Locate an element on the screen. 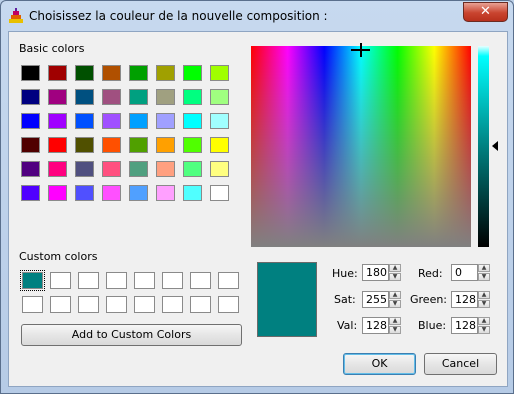 The width and height of the screenshot is (514, 394). blue-spinbox: 128 ▲ ▼ is located at coordinates (471, 325).